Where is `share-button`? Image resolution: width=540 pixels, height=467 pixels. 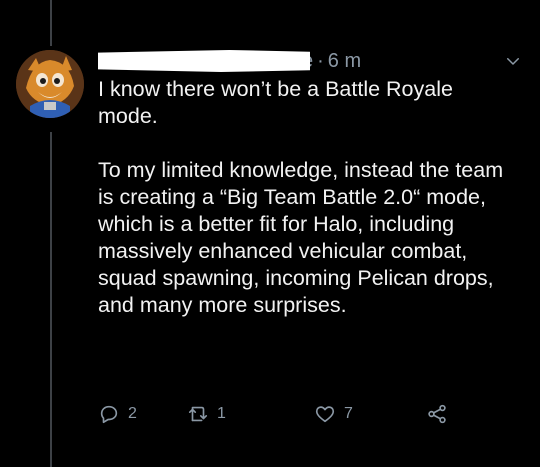
share-button is located at coordinates (441, 414).